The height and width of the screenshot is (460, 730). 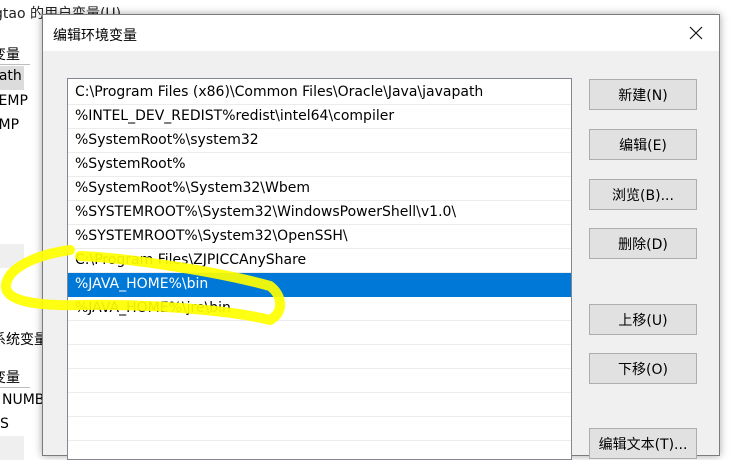 I want to click on dialog-titlebar: 编辑环境变量, so click(x=381, y=33).